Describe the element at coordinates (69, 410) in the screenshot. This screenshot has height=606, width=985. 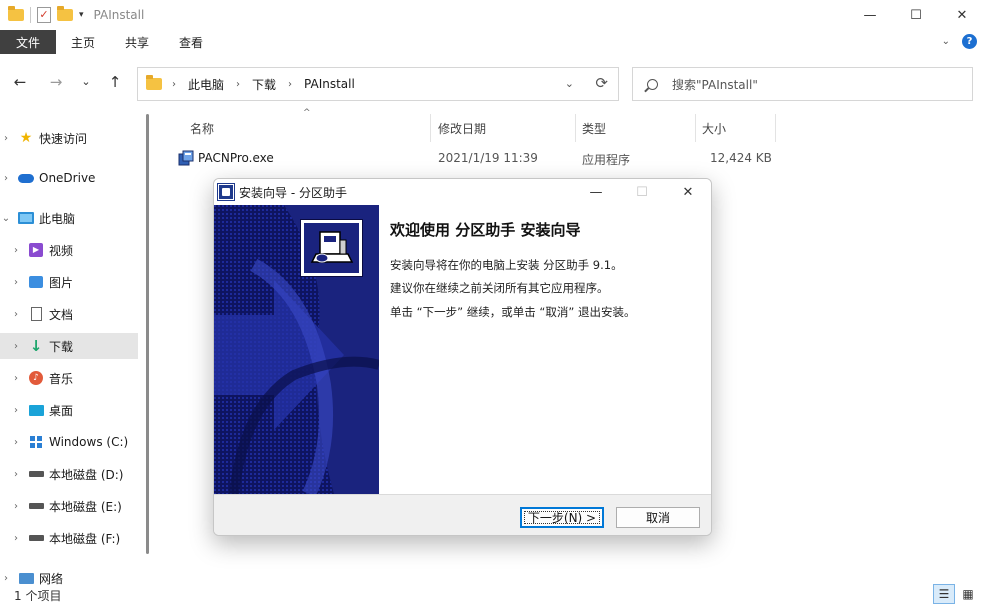
I see `sidebar-item-desktop: › 桌面` at that location.